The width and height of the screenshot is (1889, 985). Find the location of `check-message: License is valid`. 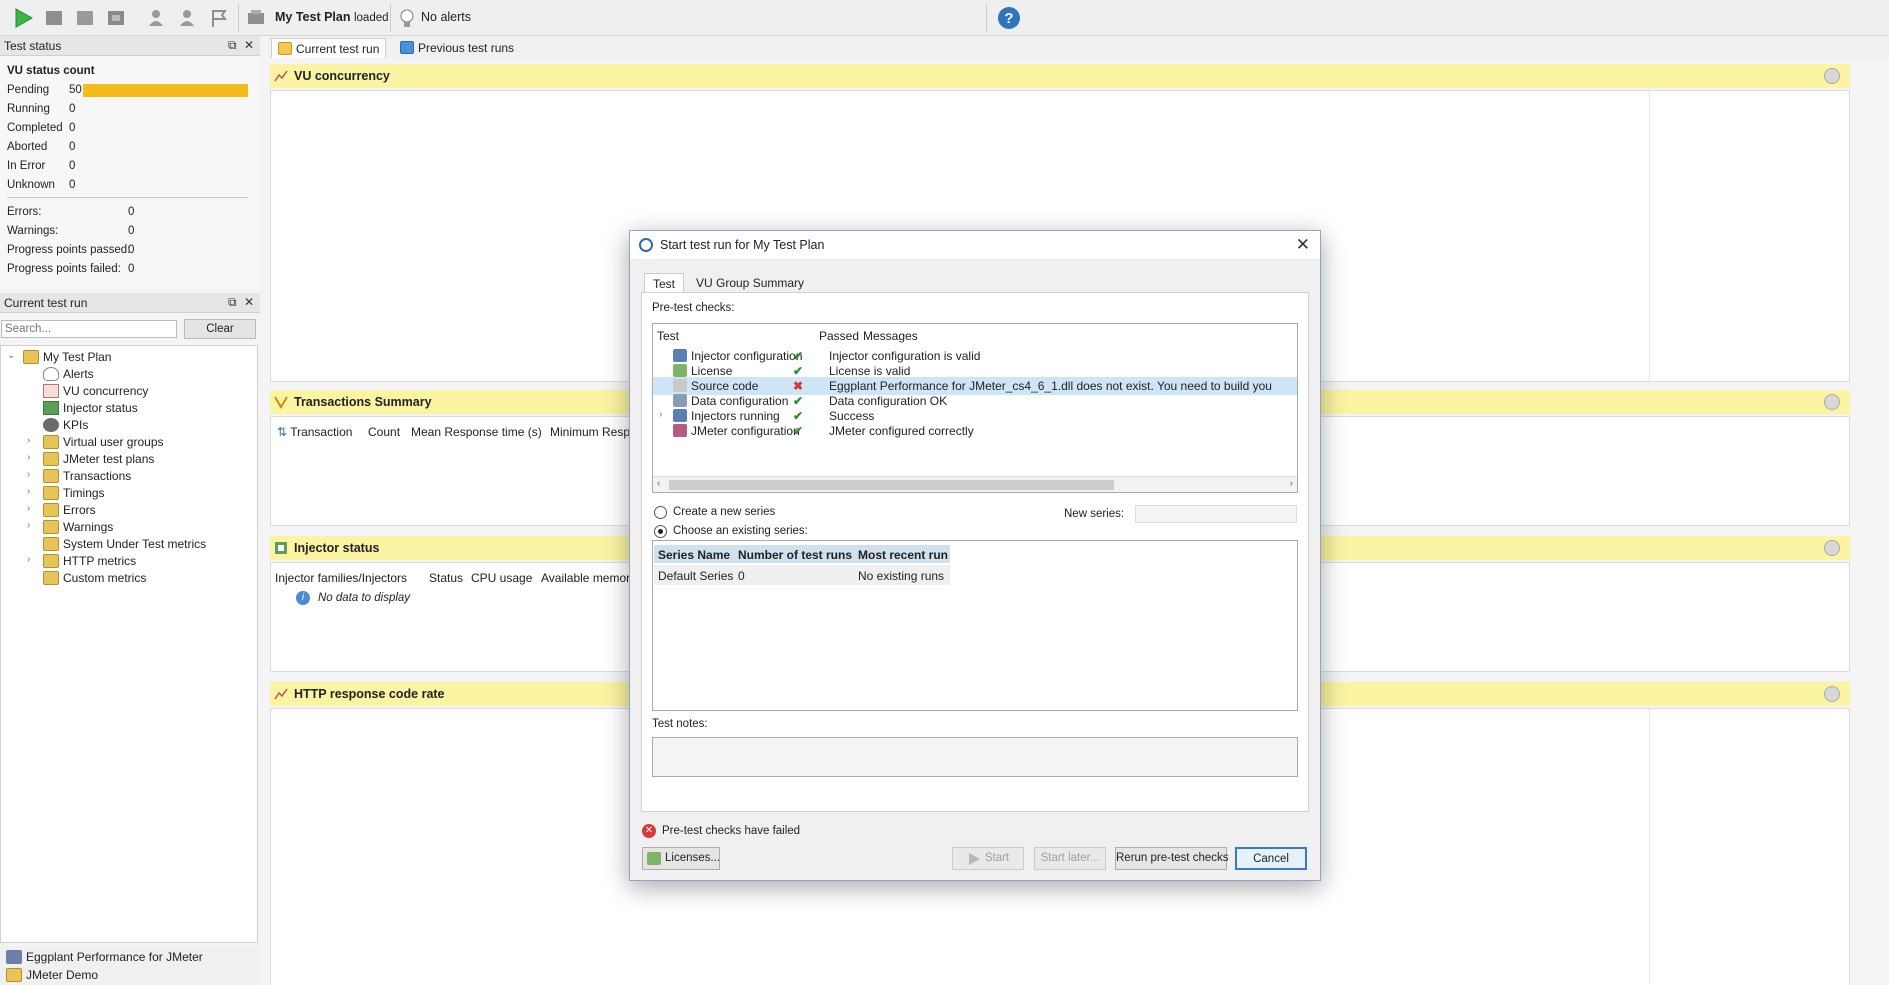

check-message: License is valid is located at coordinates (870, 371).